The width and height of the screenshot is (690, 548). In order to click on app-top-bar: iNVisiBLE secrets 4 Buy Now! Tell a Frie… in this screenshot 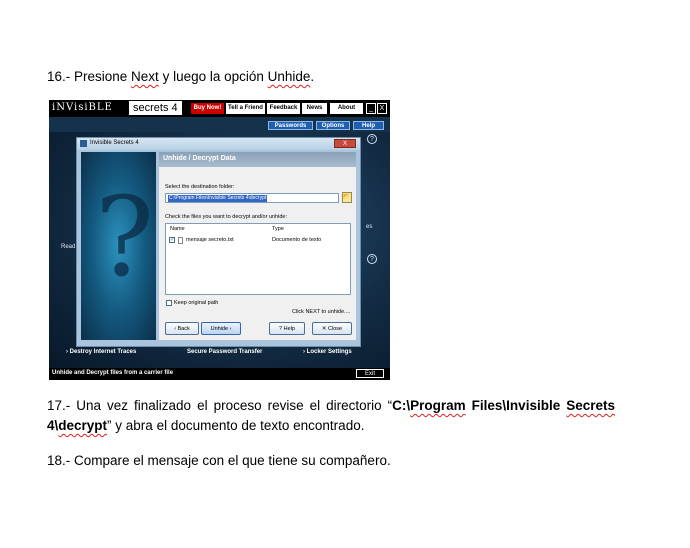, I will do `click(219, 108)`.